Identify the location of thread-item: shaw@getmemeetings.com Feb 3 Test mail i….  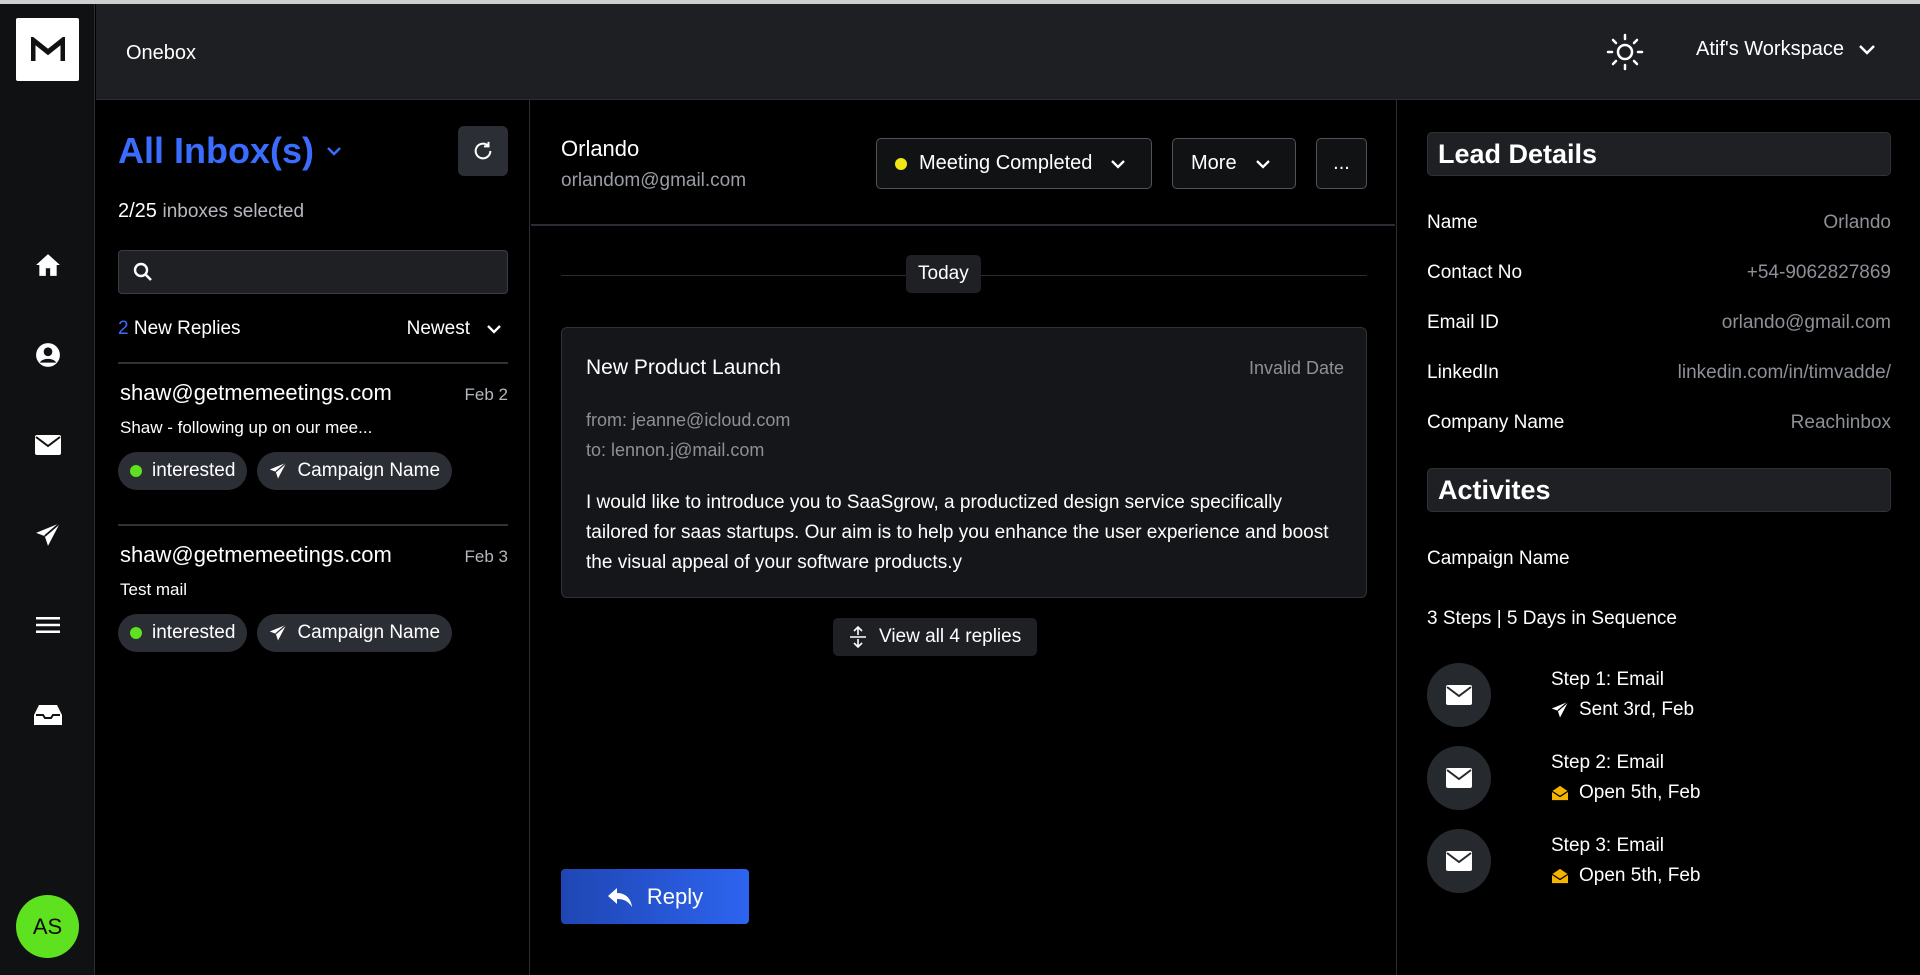
(313, 597).